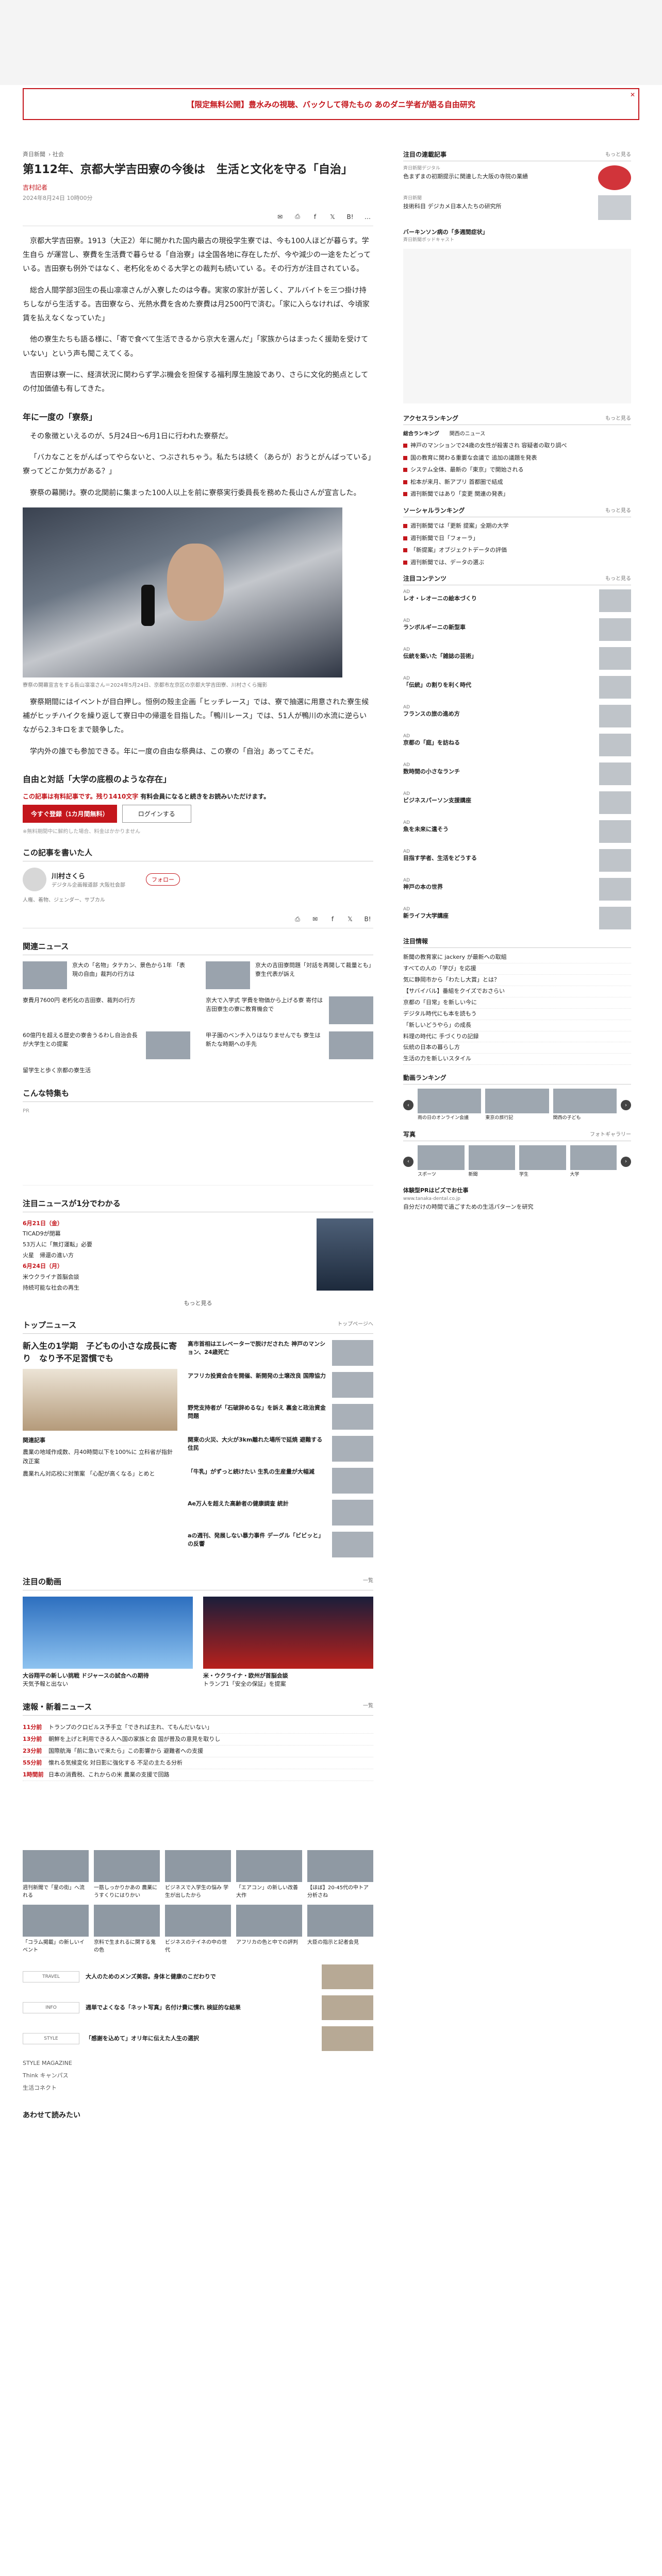  What do you see at coordinates (156, 814) in the screenshot?
I see `login-button: ログインする` at bounding box center [156, 814].